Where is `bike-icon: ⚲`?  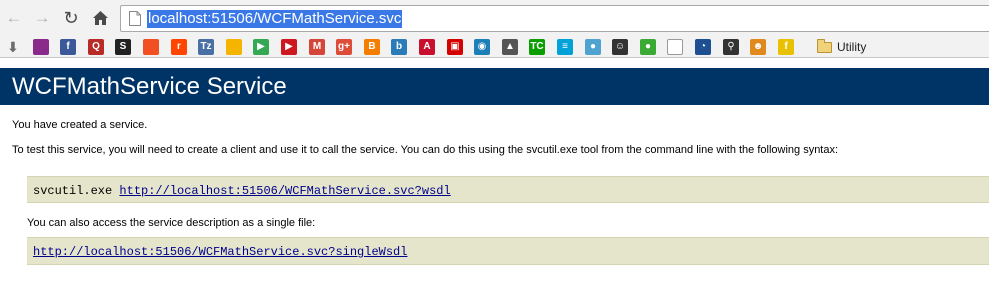 bike-icon: ⚲ is located at coordinates (731, 47).